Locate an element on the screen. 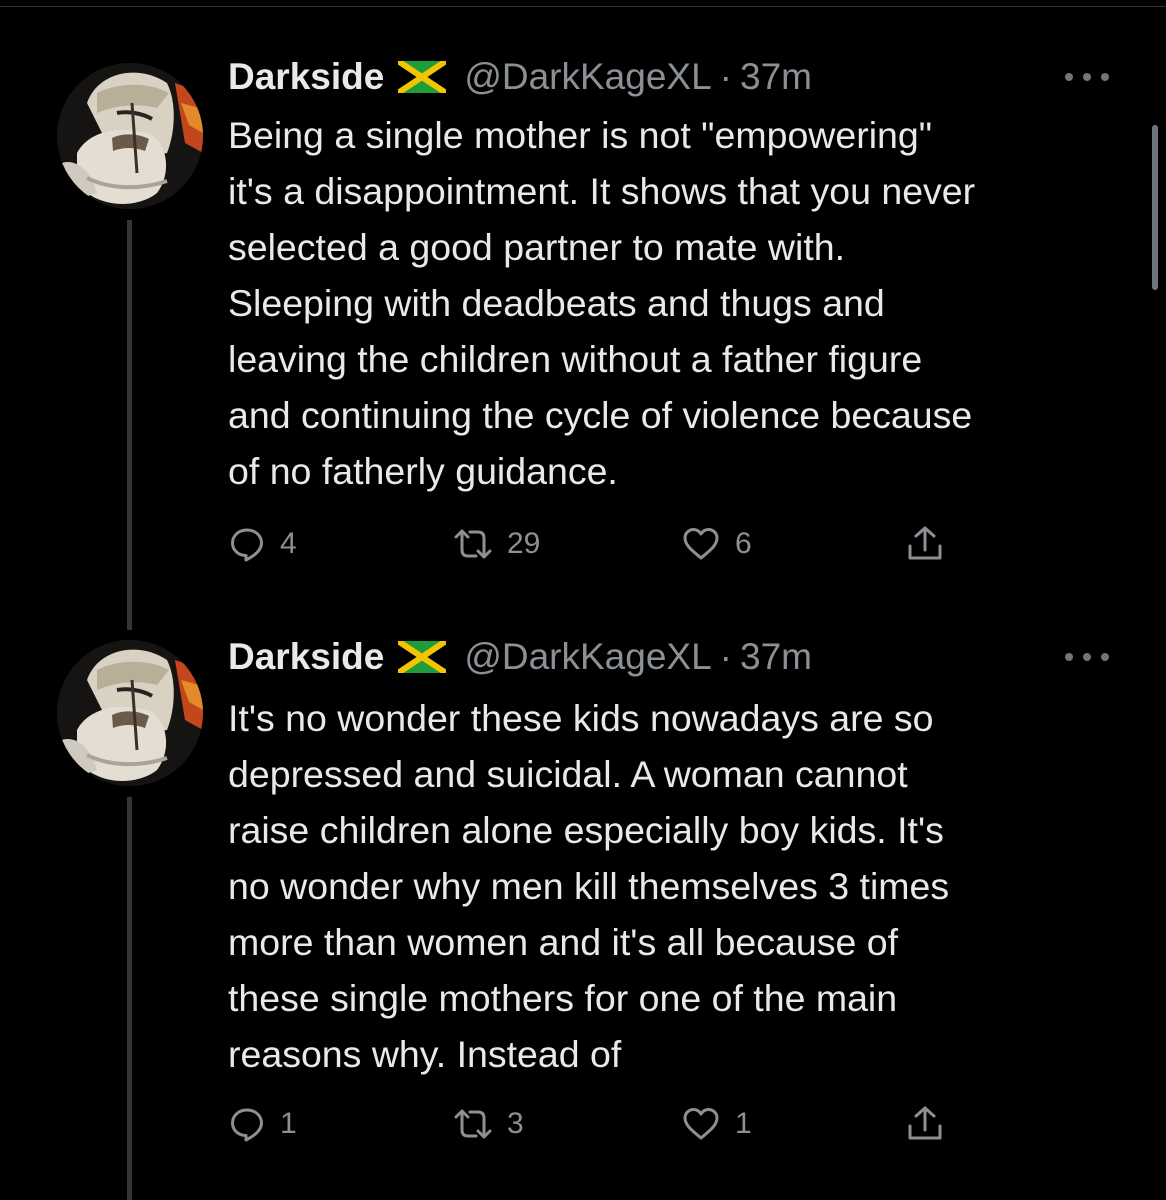 The image size is (1166, 1200). retweet-count: 29 is located at coordinates (524, 543).